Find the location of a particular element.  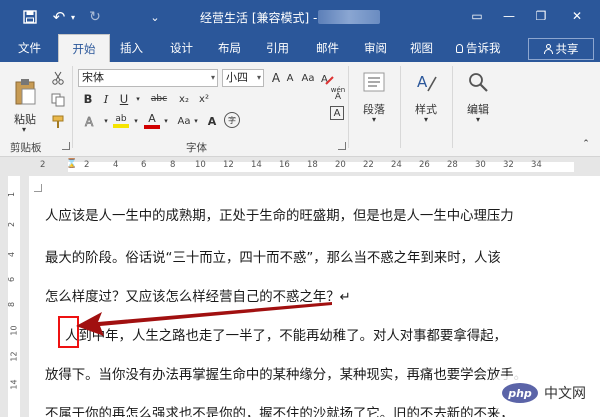

change-case-icon: Aa is located at coordinates (308, 78).